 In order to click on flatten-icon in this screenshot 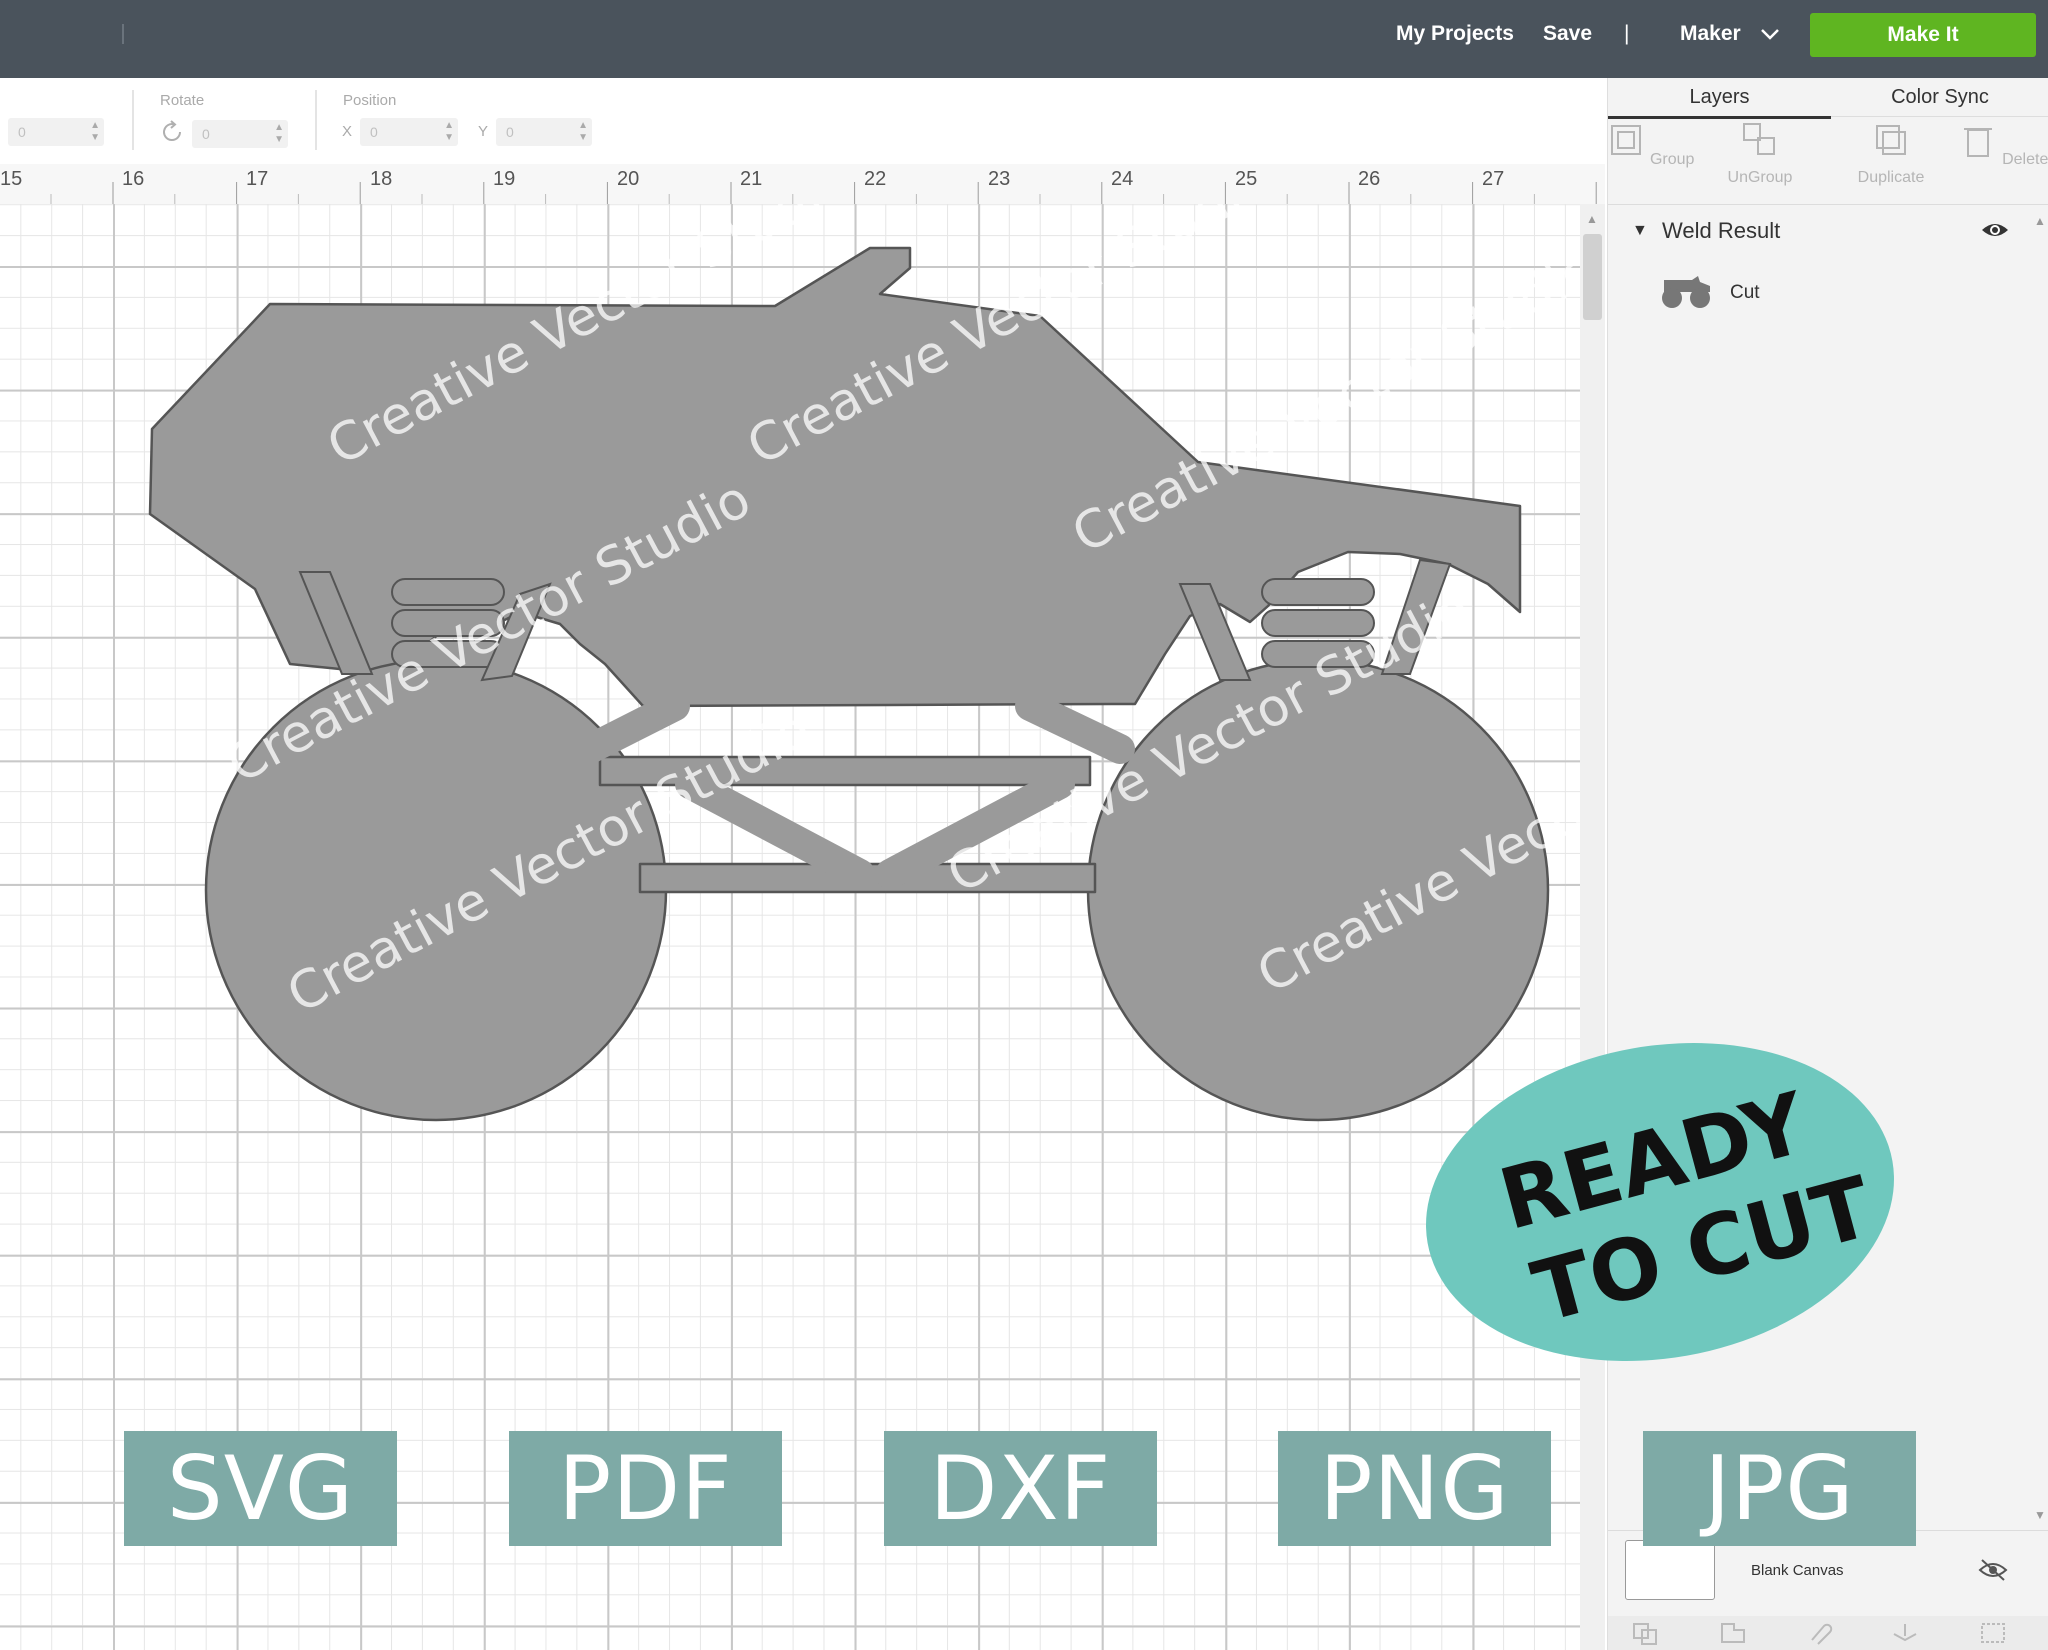, I will do `click(1905, 1633)`.